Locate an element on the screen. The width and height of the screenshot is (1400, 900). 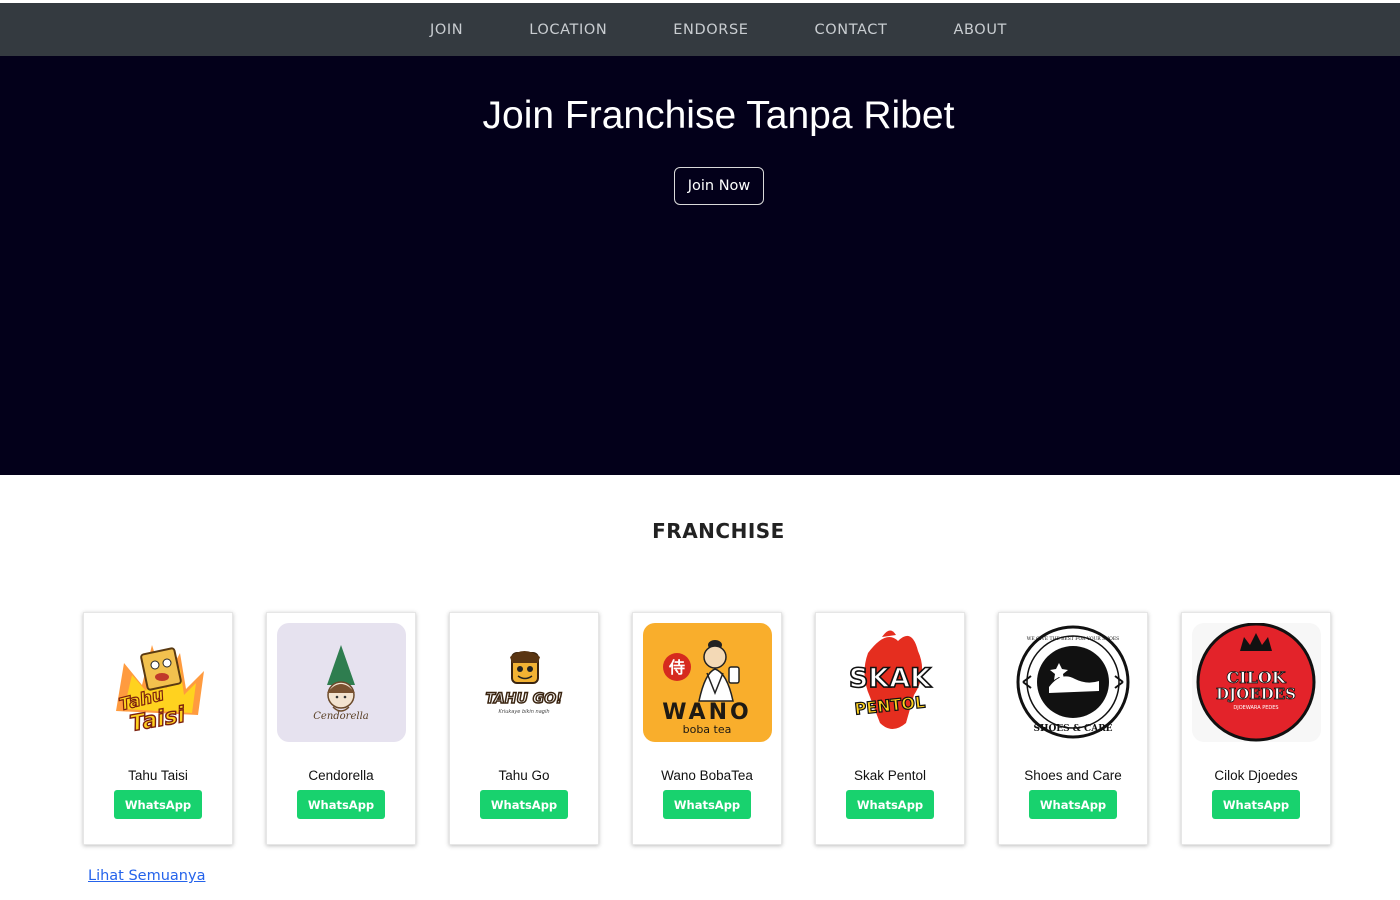
franchise-section-title: FRANCHISE is located at coordinates (718, 531).